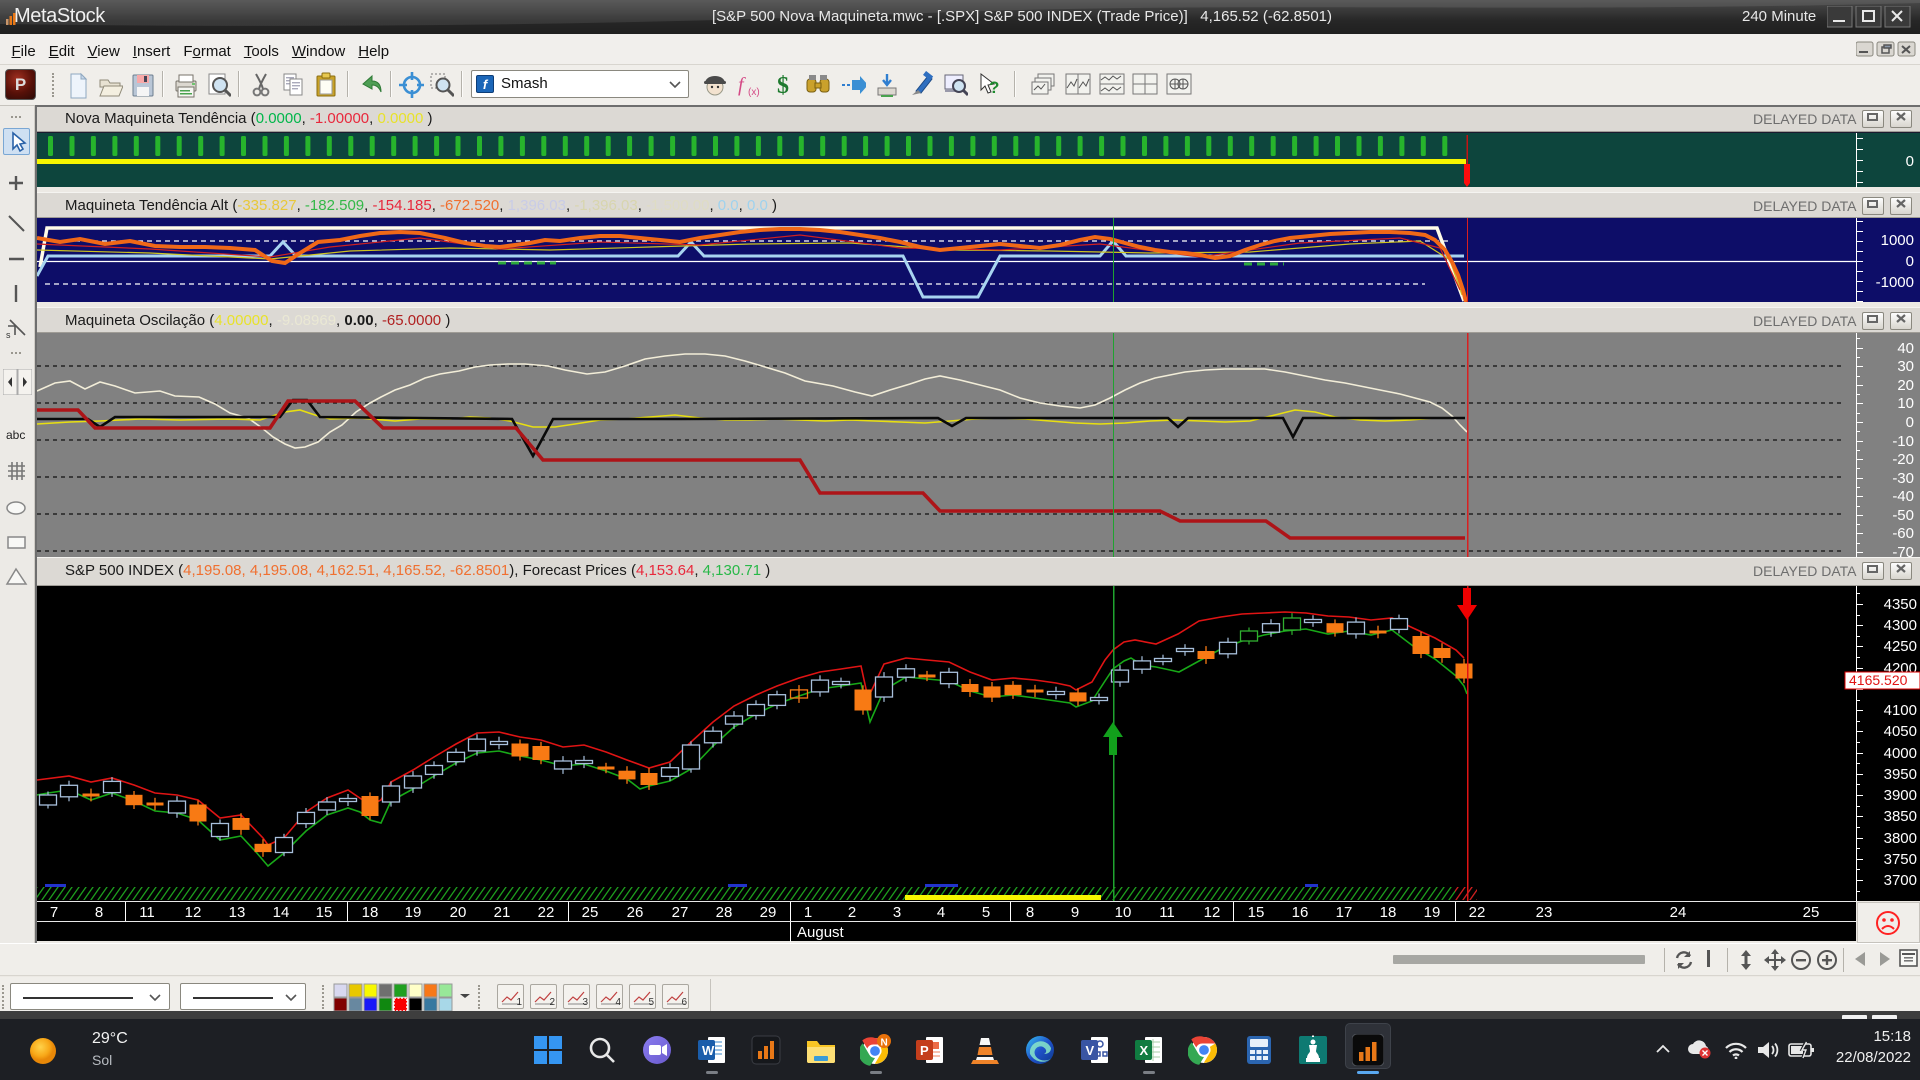  I want to click on svg-text: 4250, so click(1900, 646).